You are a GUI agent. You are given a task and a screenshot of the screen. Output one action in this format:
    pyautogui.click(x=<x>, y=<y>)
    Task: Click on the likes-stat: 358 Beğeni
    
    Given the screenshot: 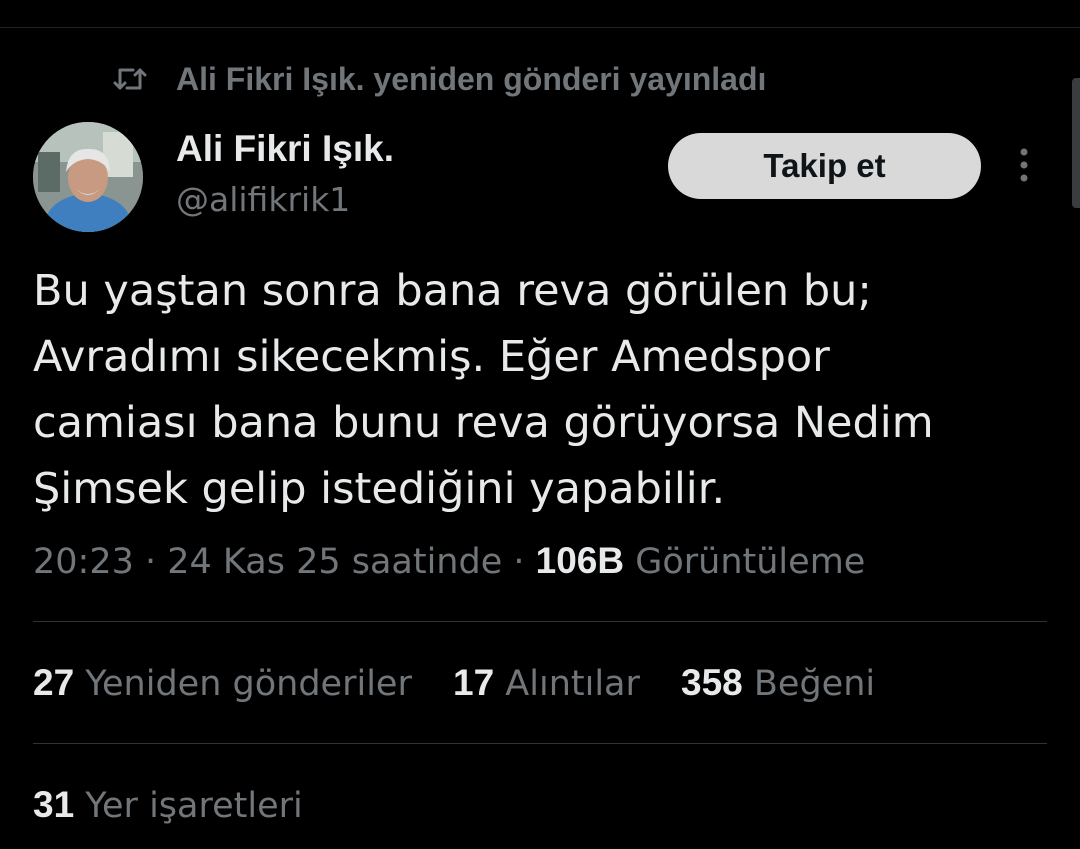 What is the action you would take?
    pyautogui.click(x=778, y=683)
    